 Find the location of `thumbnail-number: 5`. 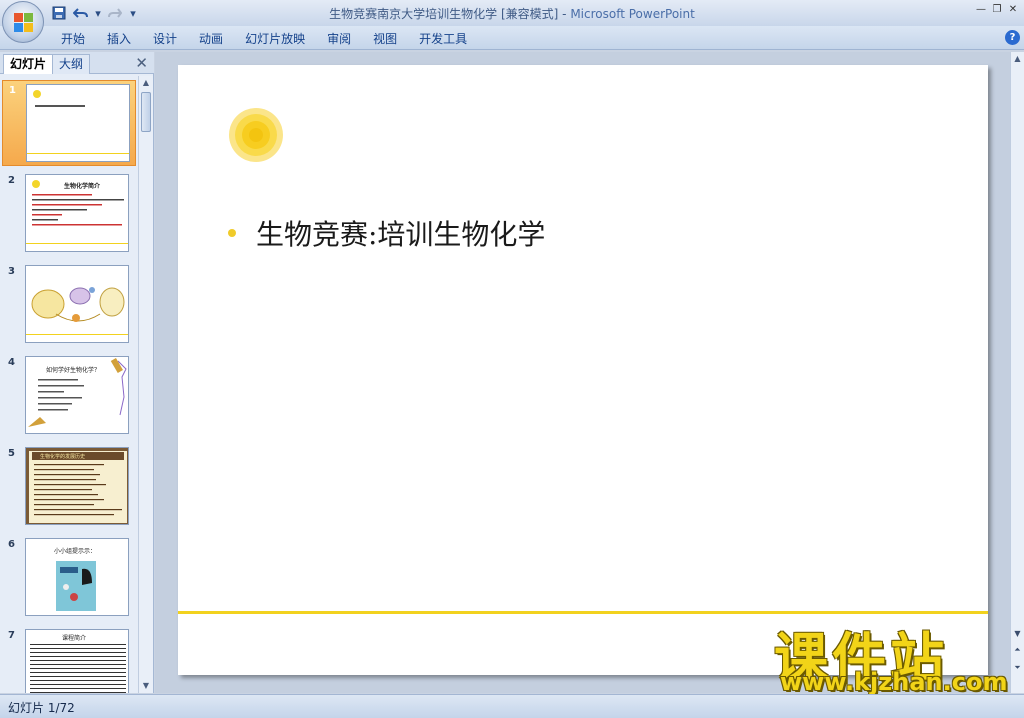

thumbnail-number: 5 is located at coordinates (11, 453).